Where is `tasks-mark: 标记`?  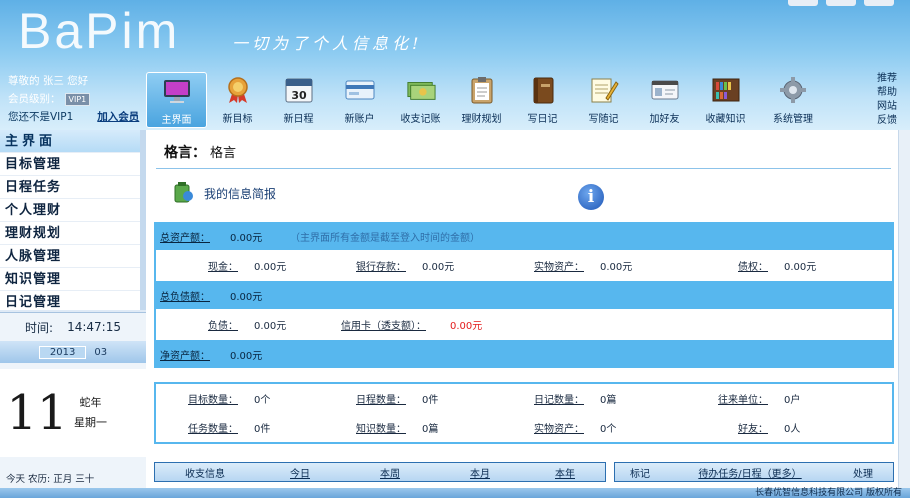 tasks-mark: 标记 is located at coordinates (640, 474).